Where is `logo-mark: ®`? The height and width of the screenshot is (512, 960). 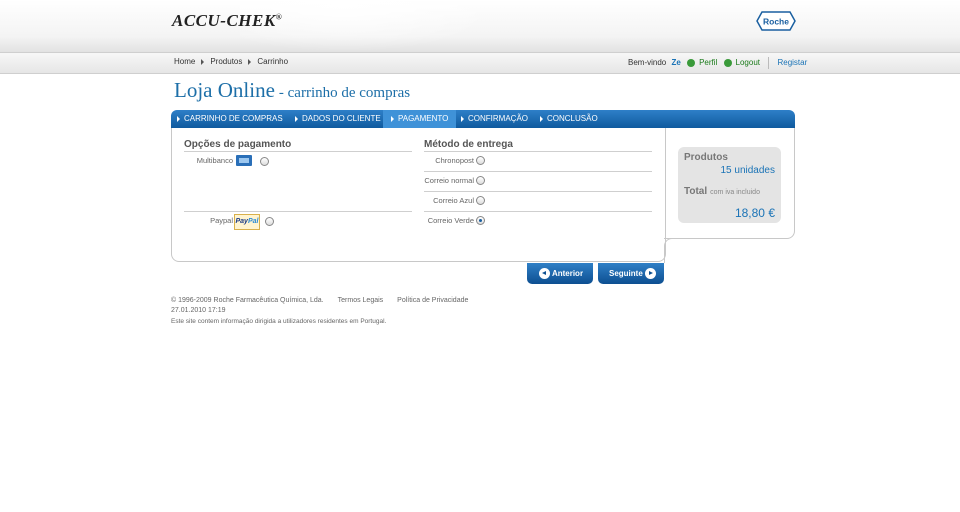
logo-mark: ® is located at coordinates (279, 17).